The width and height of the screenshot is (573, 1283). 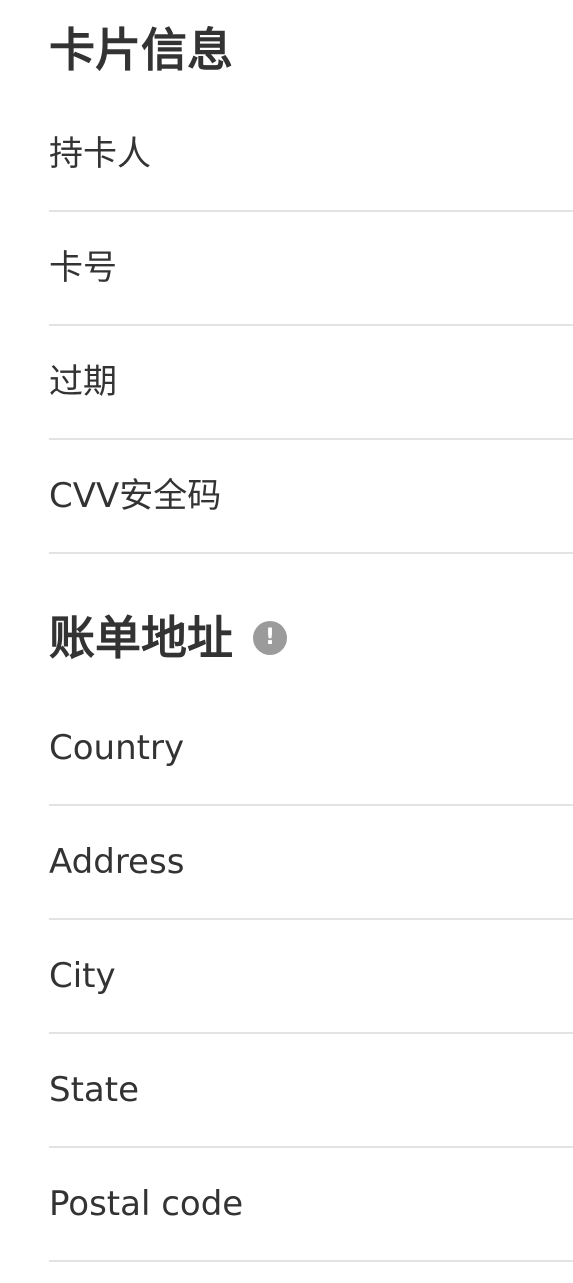 What do you see at coordinates (141, 638) in the screenshot?
I see `billing-address-title-text: 账单地址` at bounding box center [141, 638].